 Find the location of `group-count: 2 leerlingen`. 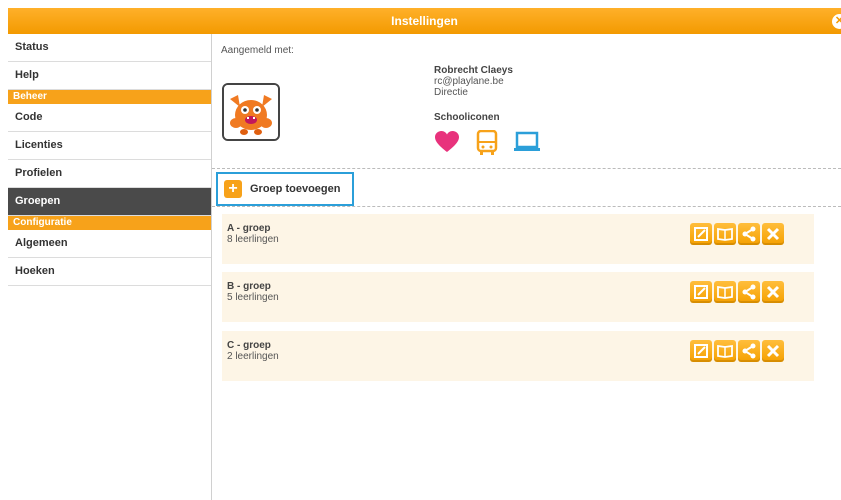

group-count: 2 leerlingen is located at coordinates (253, 356).